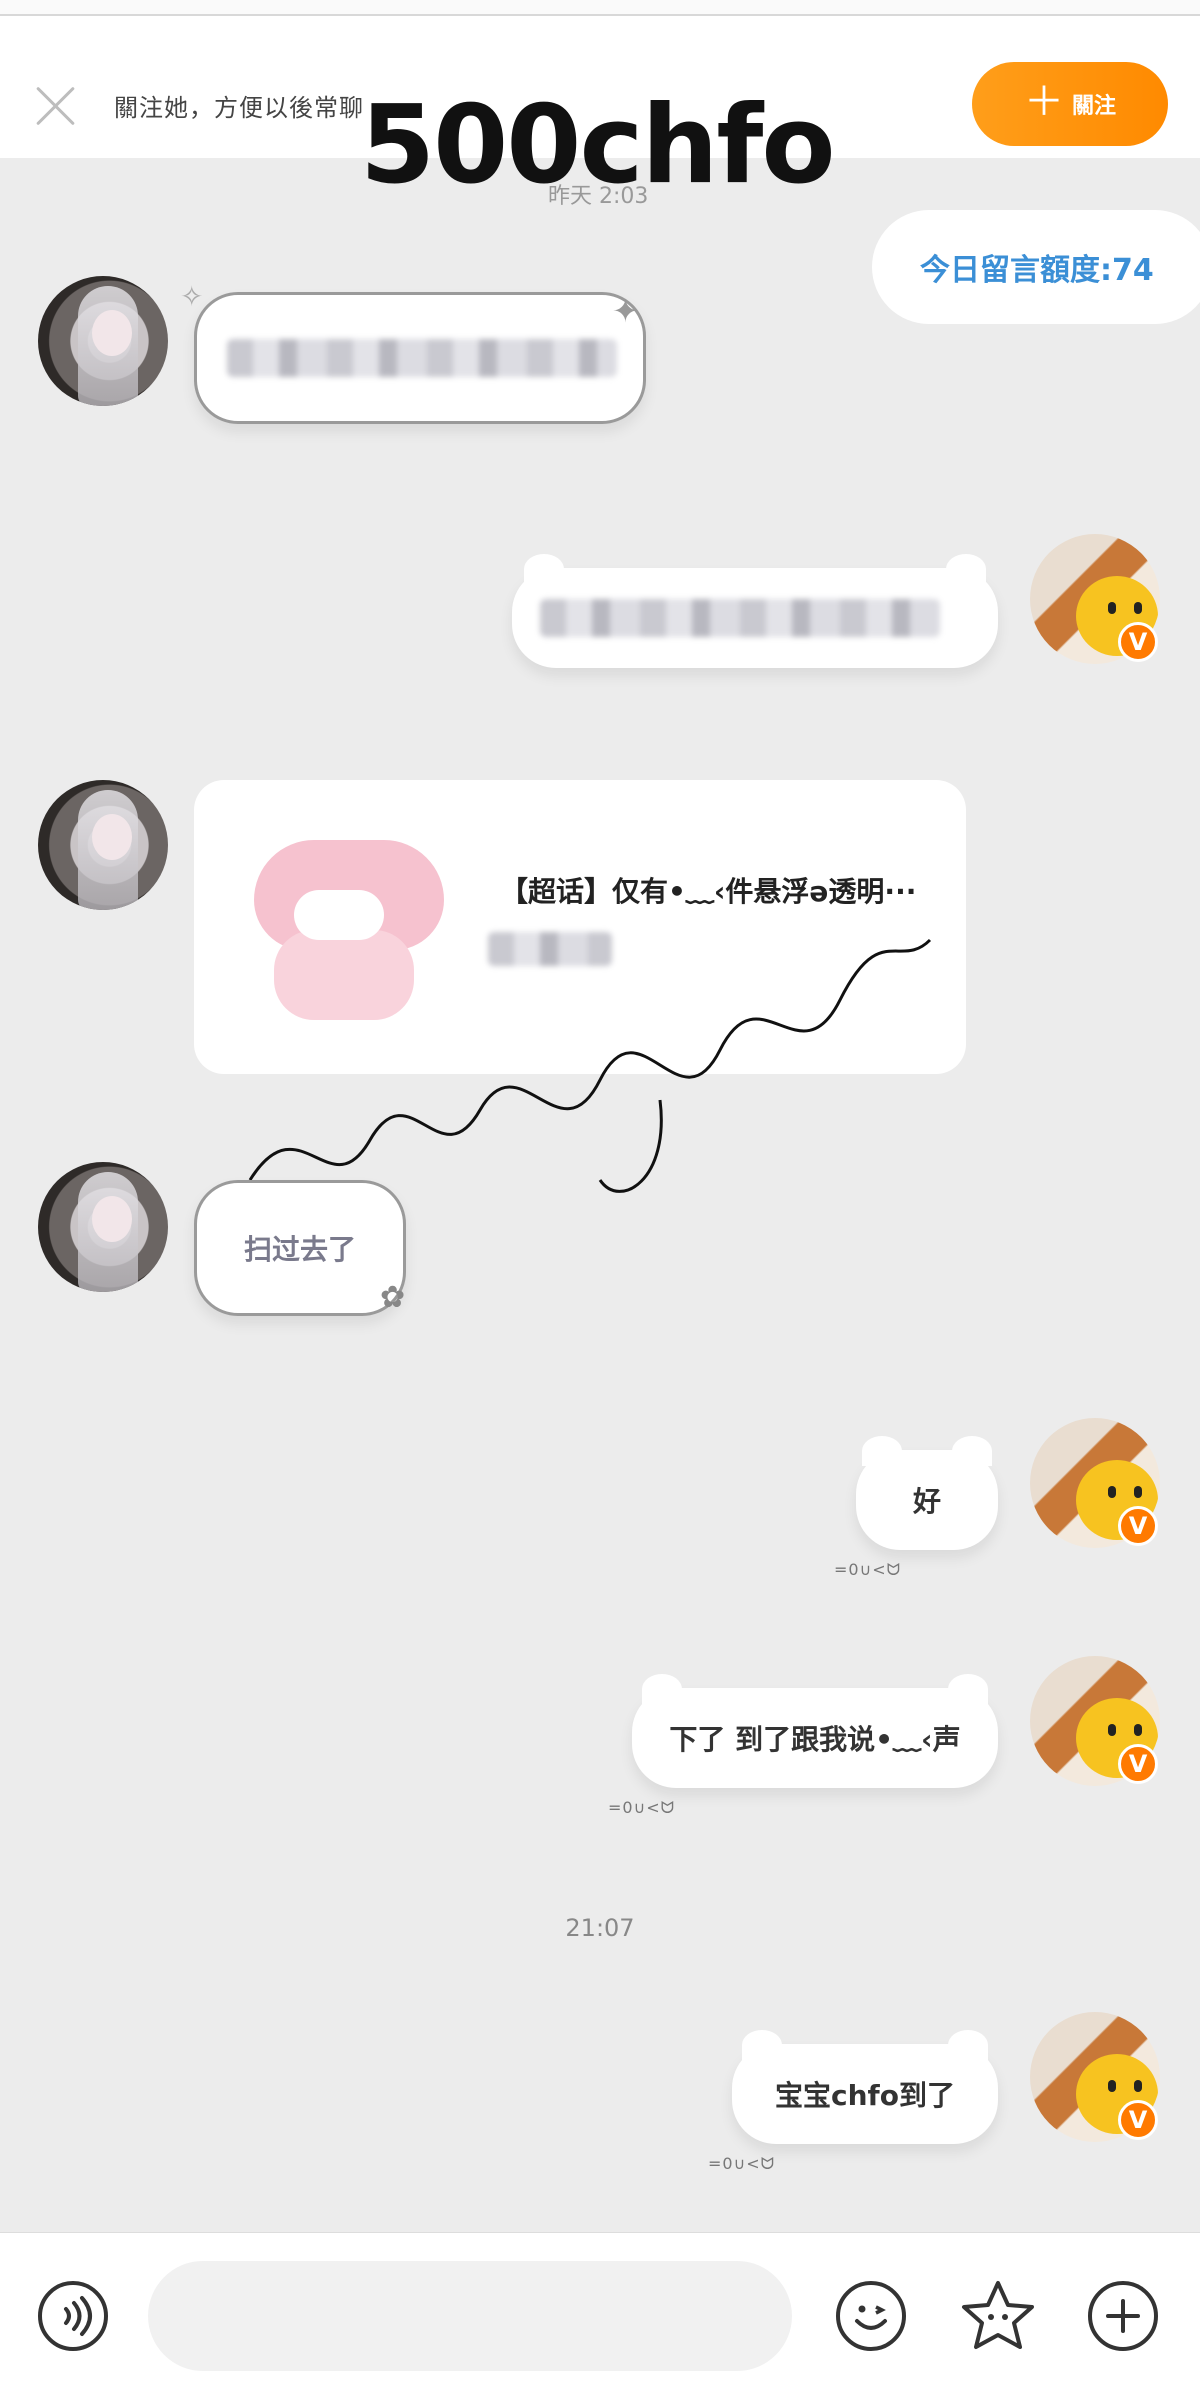  Describe the element at coordinates (865, 2095) in the screenshot. I see `message-text: 宝宝chfo到了` at that location.